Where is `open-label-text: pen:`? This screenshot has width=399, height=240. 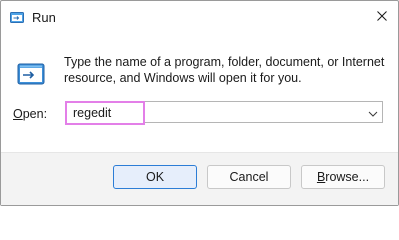
open-label-text: pen: is located at coordinates (35, 114).